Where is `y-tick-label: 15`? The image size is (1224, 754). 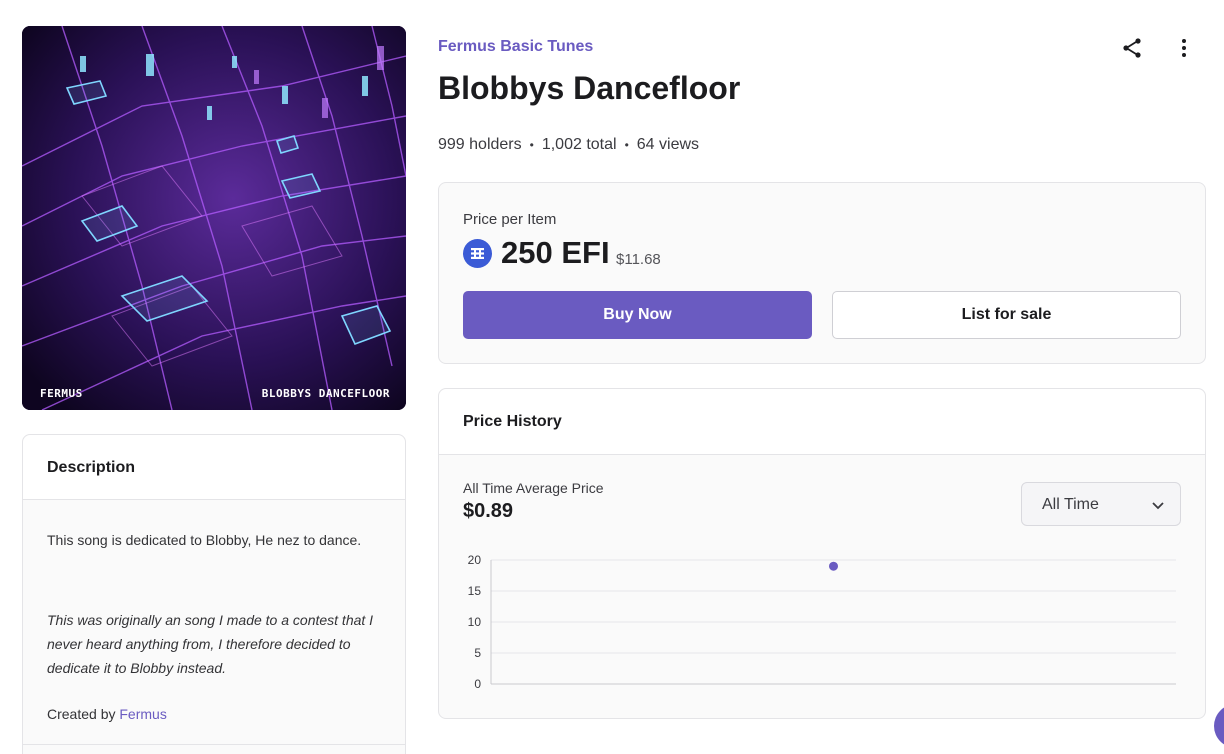 y-tick-label: 15 is located at coordinates (475, 591).